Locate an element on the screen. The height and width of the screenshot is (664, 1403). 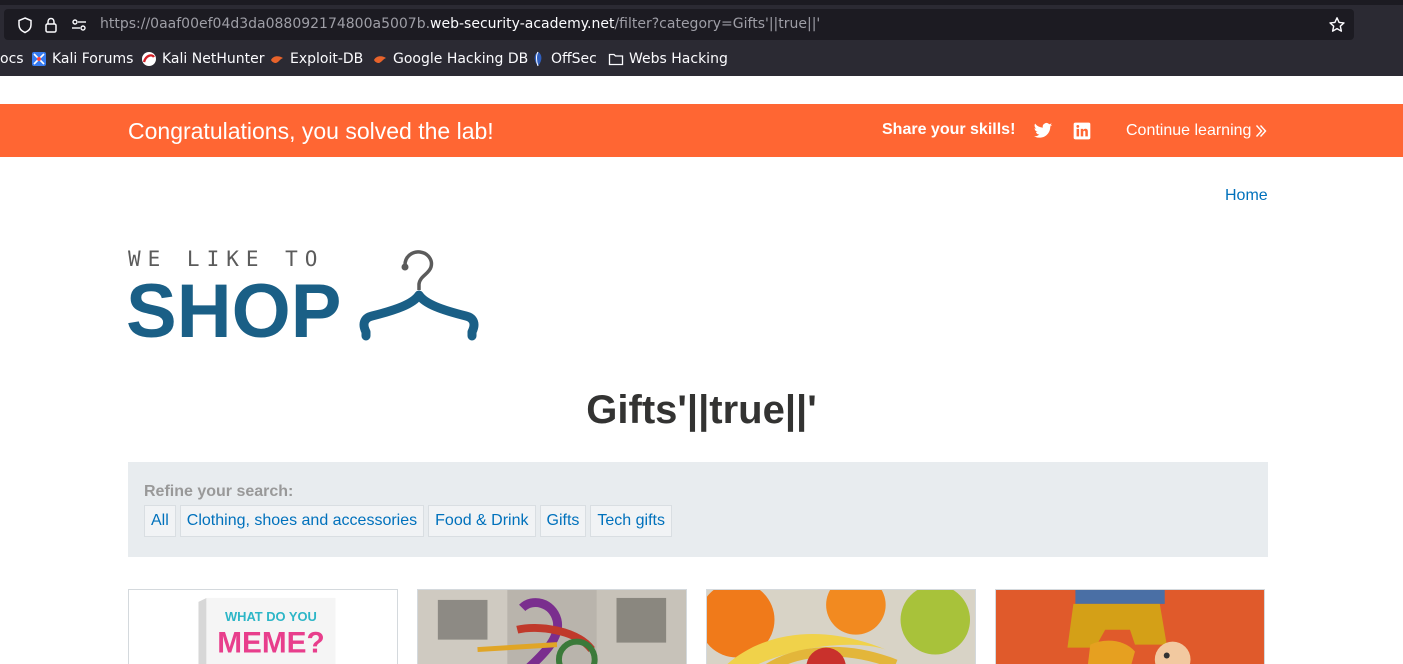
exploit-db-icon is located at coordinates (277, 59).